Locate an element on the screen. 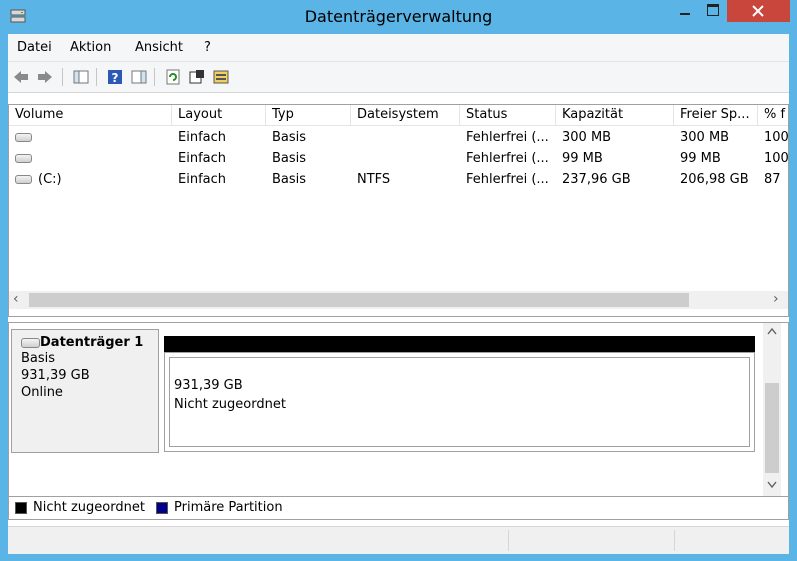 The height and width of the screenshot is (561, 797). console-tree-icon is located at coordinates (81, 77).